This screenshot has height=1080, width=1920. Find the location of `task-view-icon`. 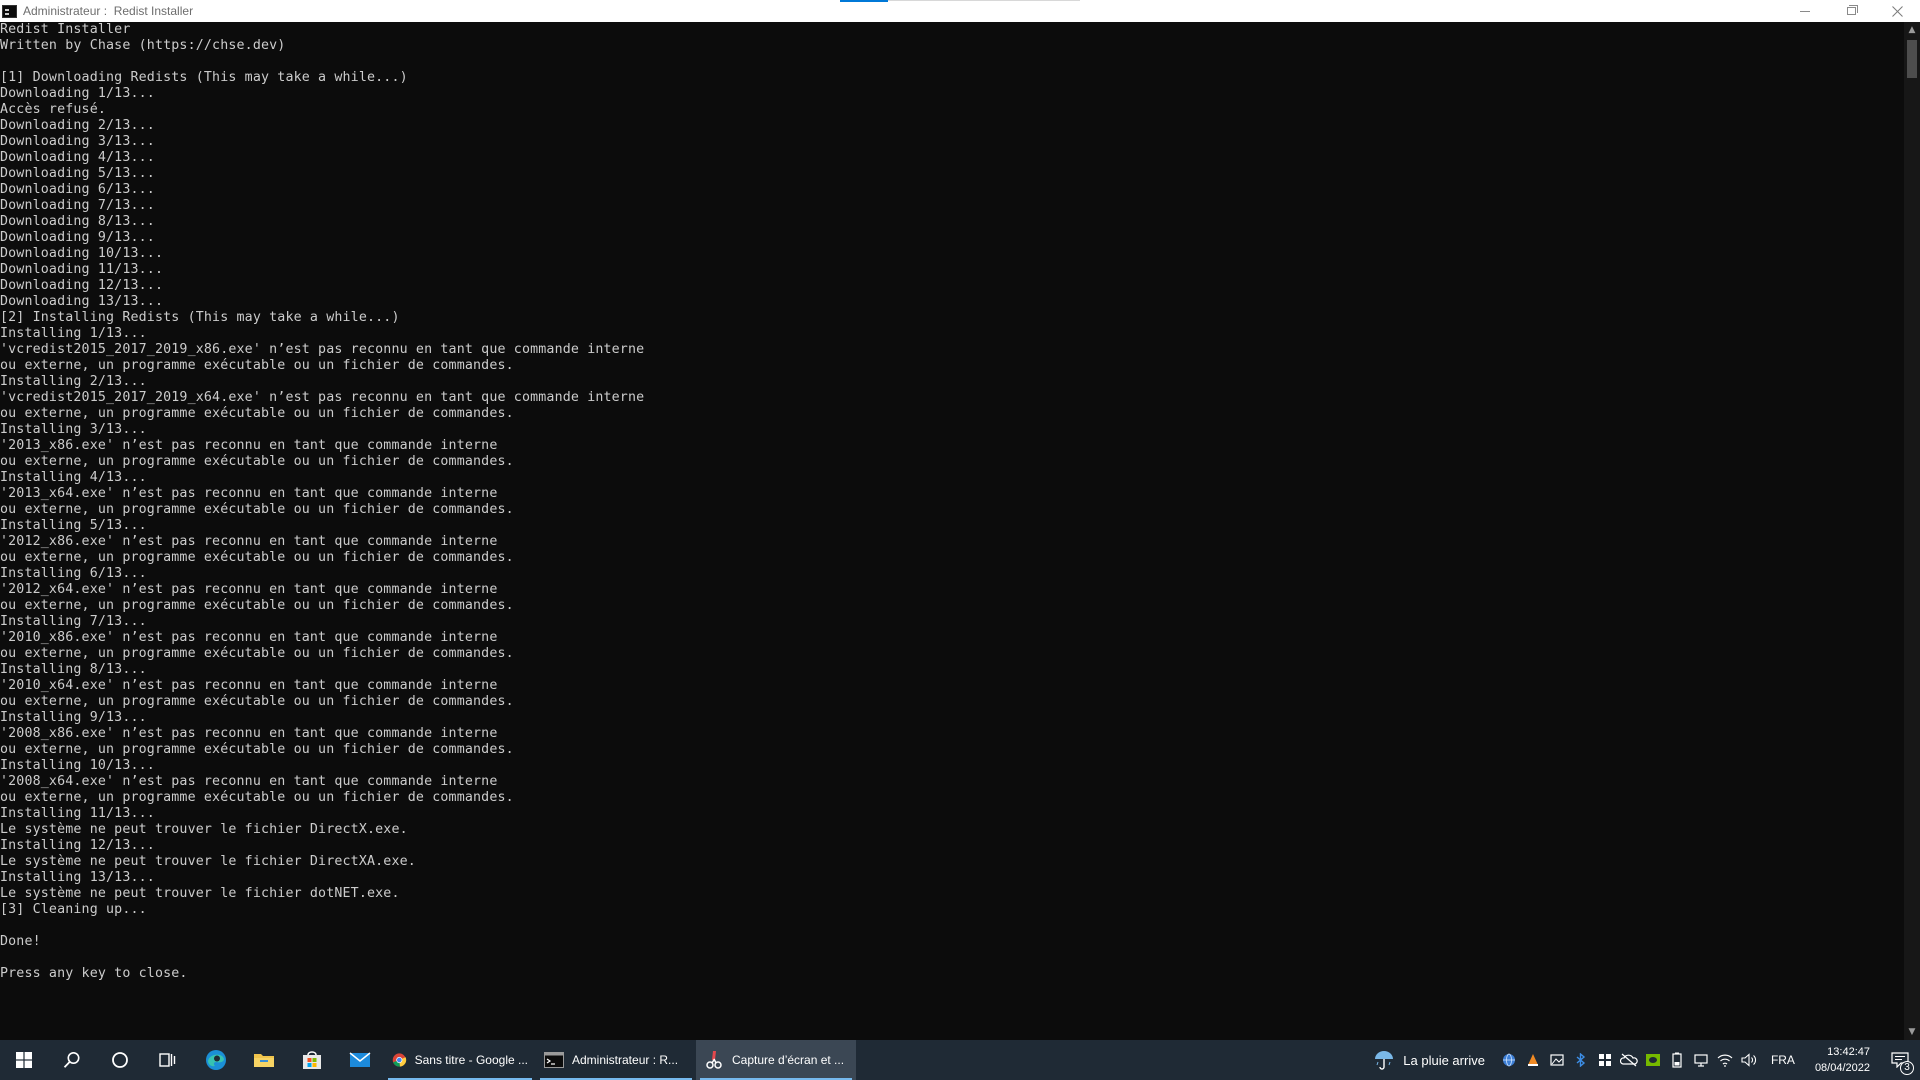

task-view-icon is located at coordinates (167, 1060).